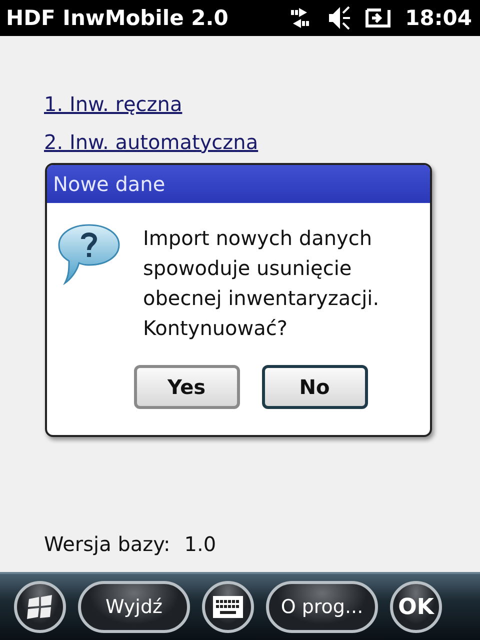 The width and height of the screenshot is (480, 640). I want to click on keyboard-button, so click(228, 607).